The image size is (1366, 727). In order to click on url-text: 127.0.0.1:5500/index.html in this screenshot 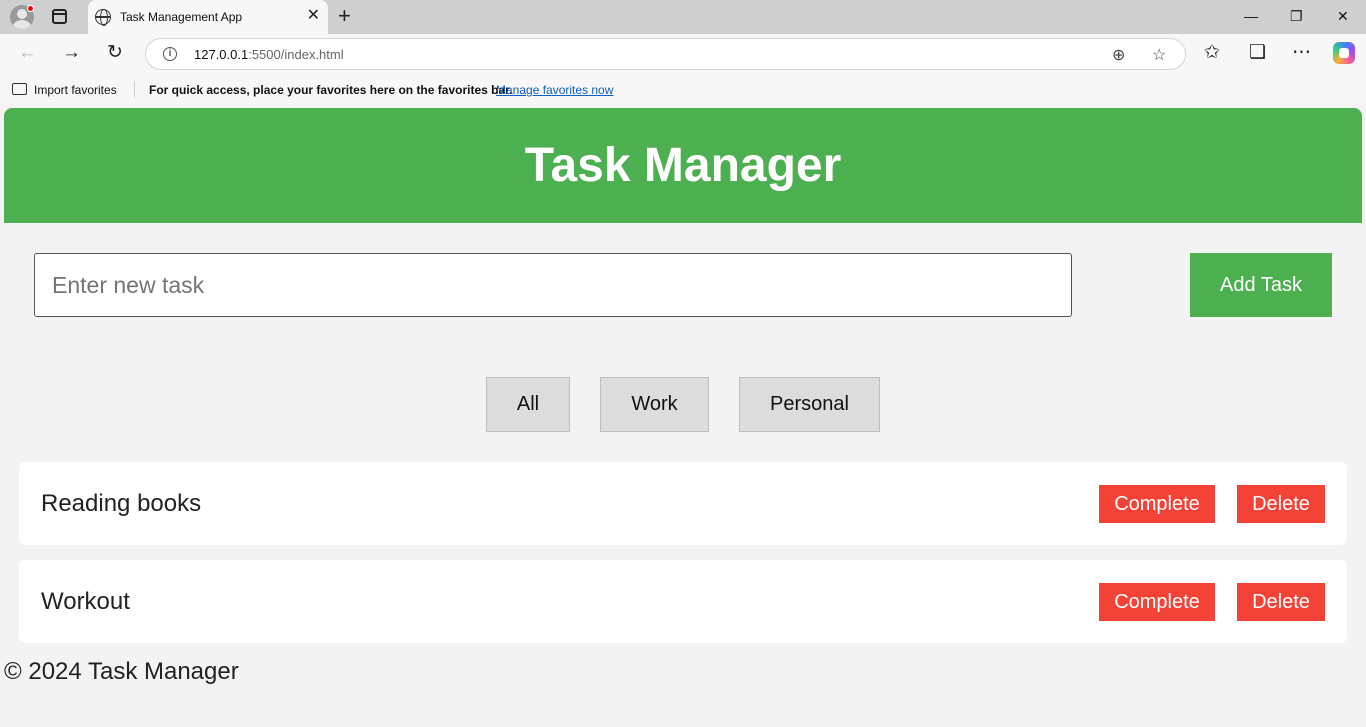, I will do `click(269, 54)`.